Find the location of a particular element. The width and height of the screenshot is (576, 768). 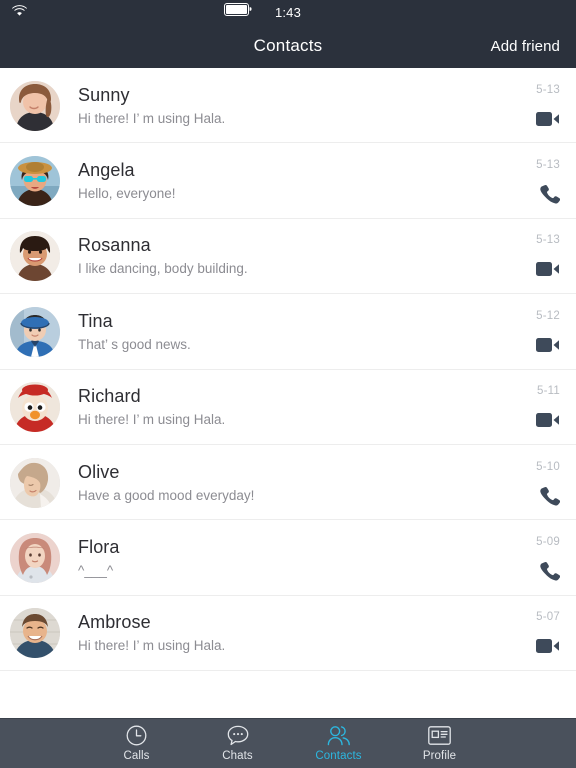

contact-name: Rosanna is located at coordinates (114, 245).